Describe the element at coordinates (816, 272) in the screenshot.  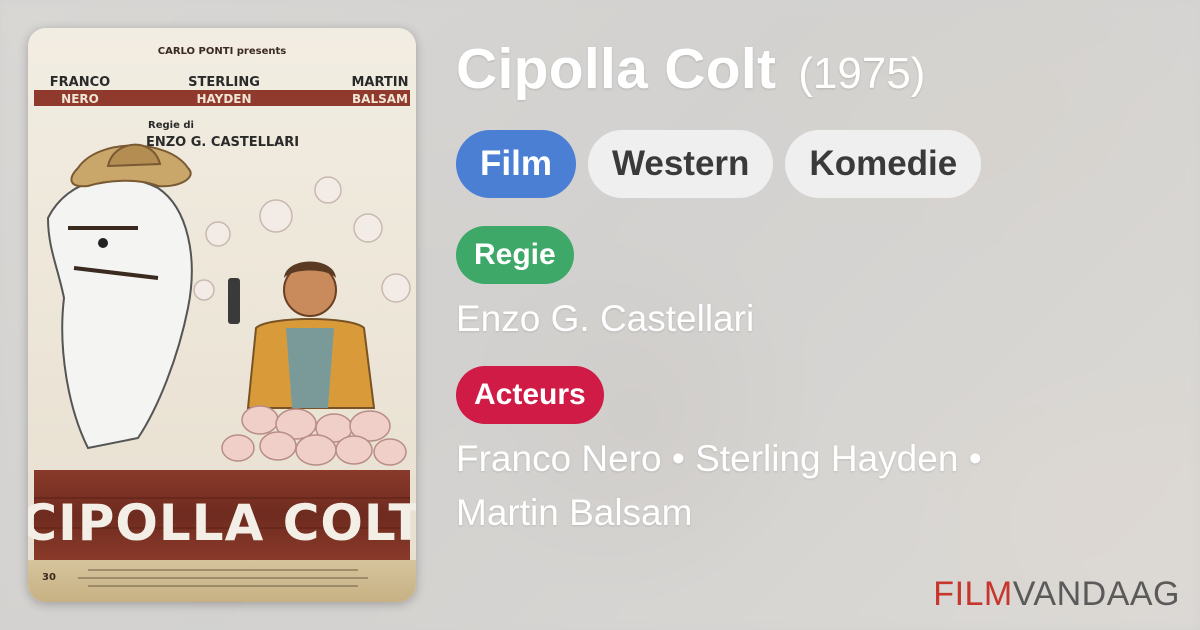
I see `director-section: Regie Enzo G. Castellari` at that location.